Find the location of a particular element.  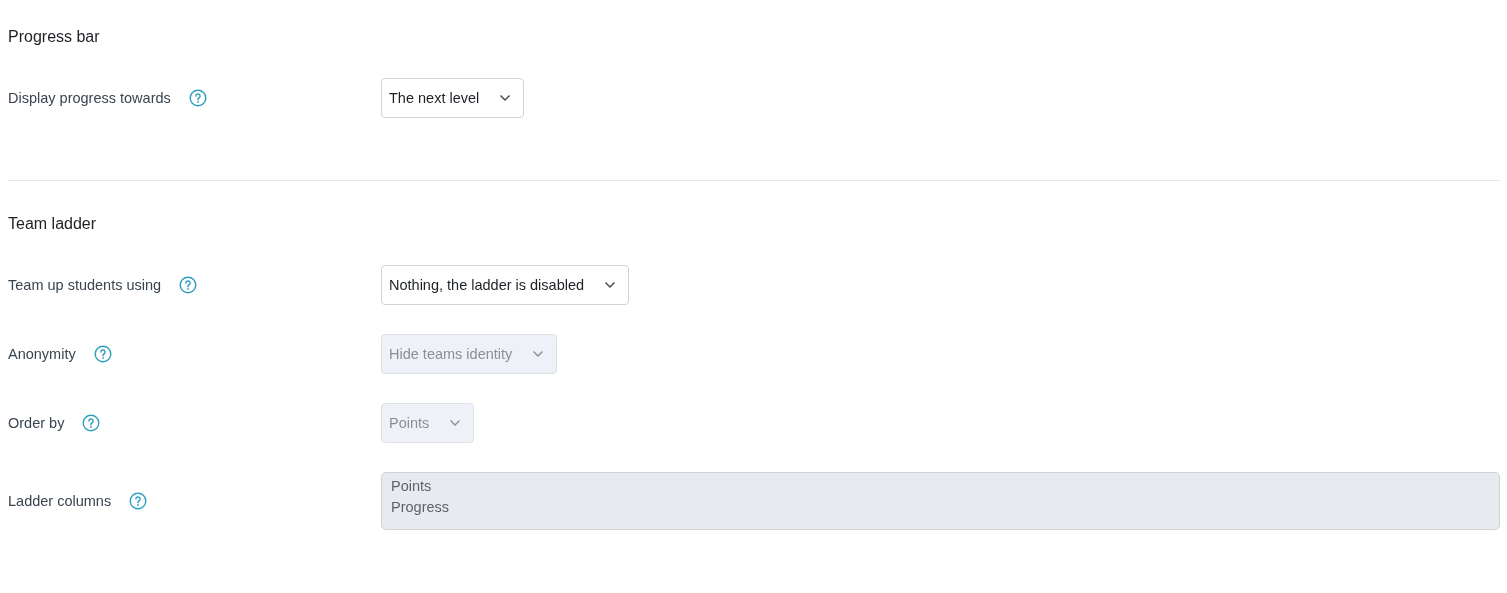

section-heading: Team ladder is located at coordinates (53, 224).